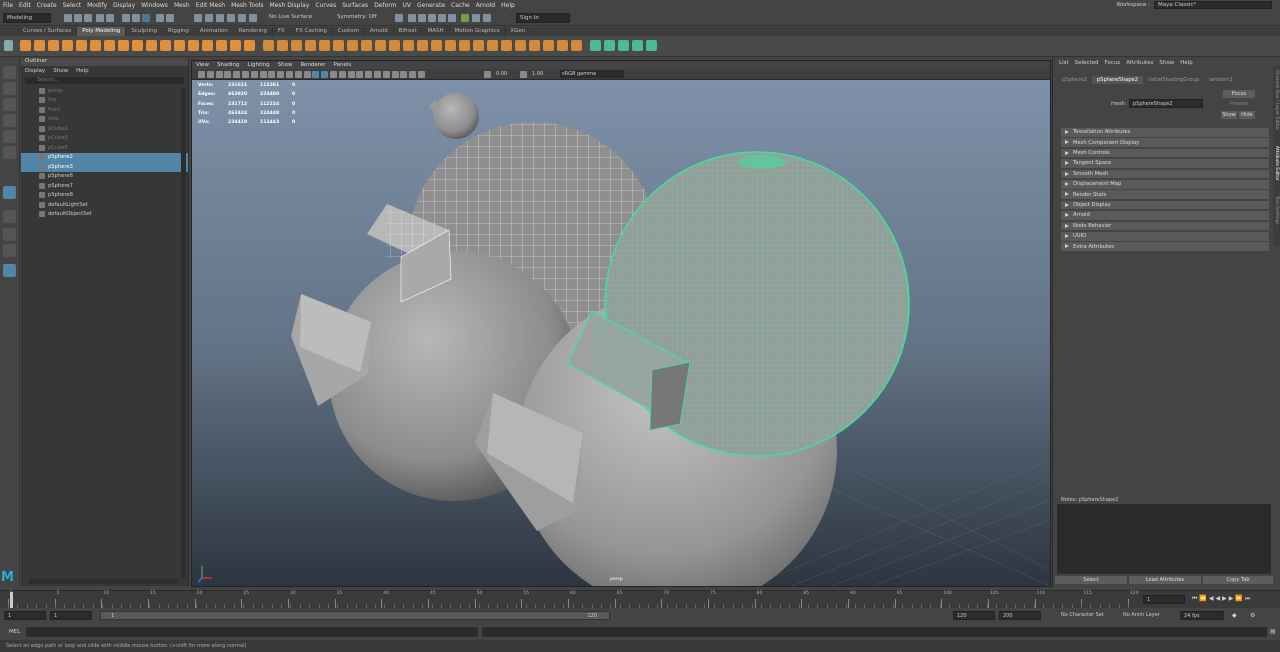 The width and height of the screenshot is (1280, 652). I want to click on persp-graph-layout-icon, so click(9, 250).